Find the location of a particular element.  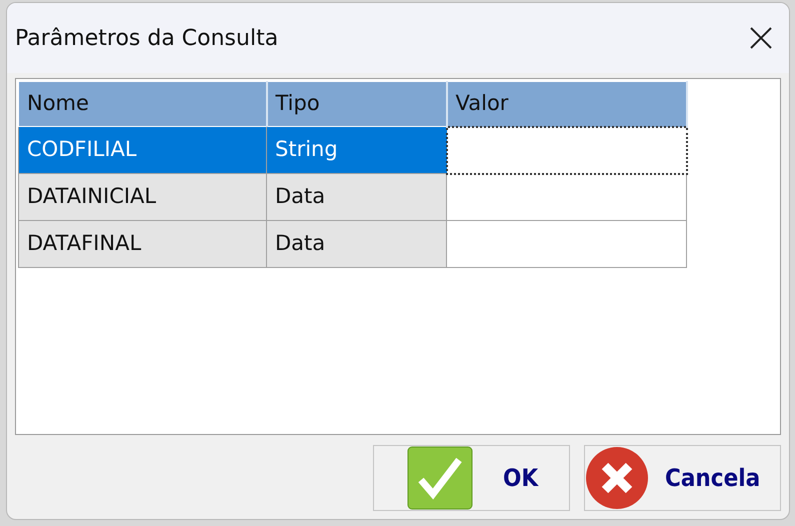

column-header: Valor is located at coordinates (566, 104).